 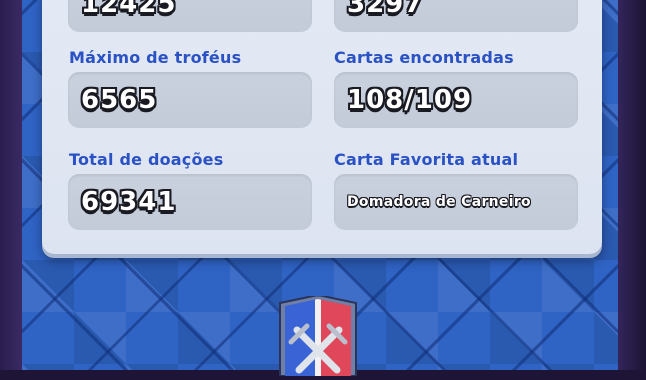 What do you see at coordinates (190, 202) in the screenshot?
I see `total-donations-box: 69341` at bounding box center [190, 202].